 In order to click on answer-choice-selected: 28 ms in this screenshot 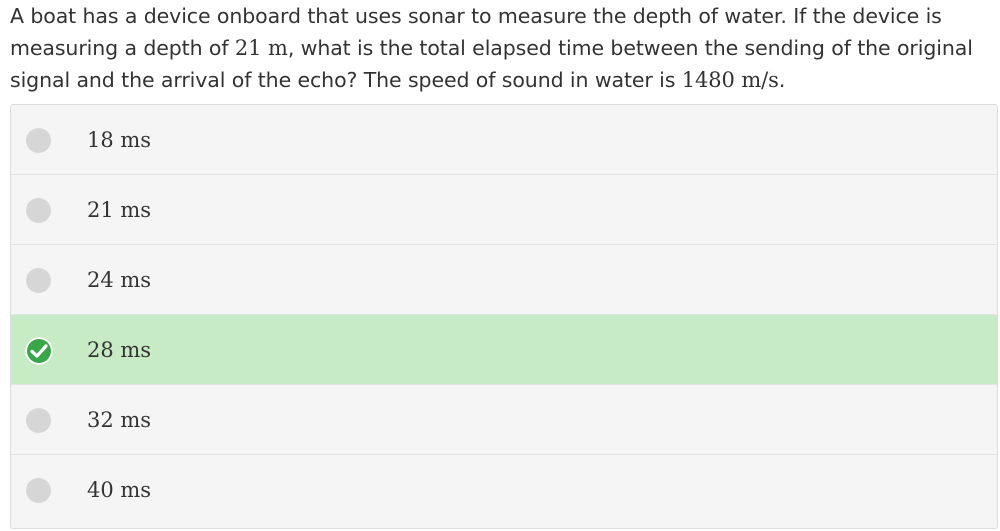, I will do `click(504, 350)`.